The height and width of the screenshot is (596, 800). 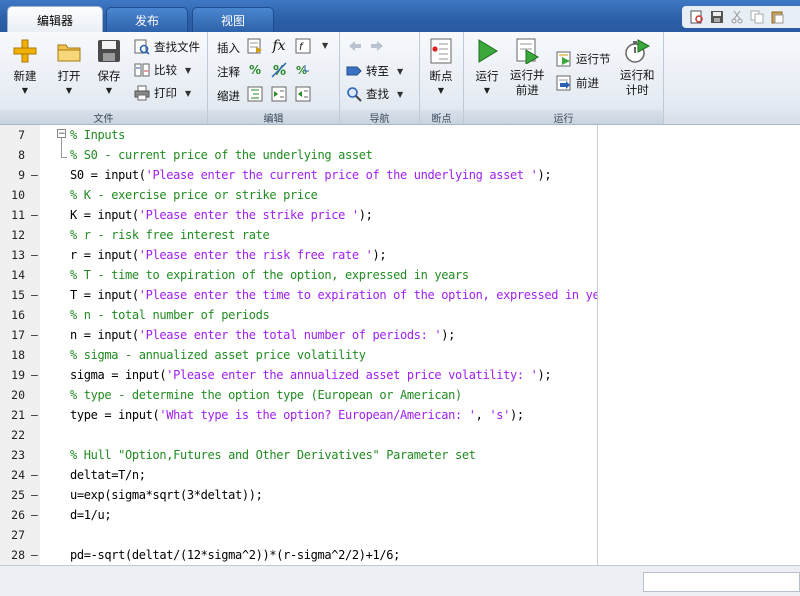 What do you see at coordinates (303, 46) in the screenshot?
I see `insert-fx-icon: f` at bounding box center [303, 46].